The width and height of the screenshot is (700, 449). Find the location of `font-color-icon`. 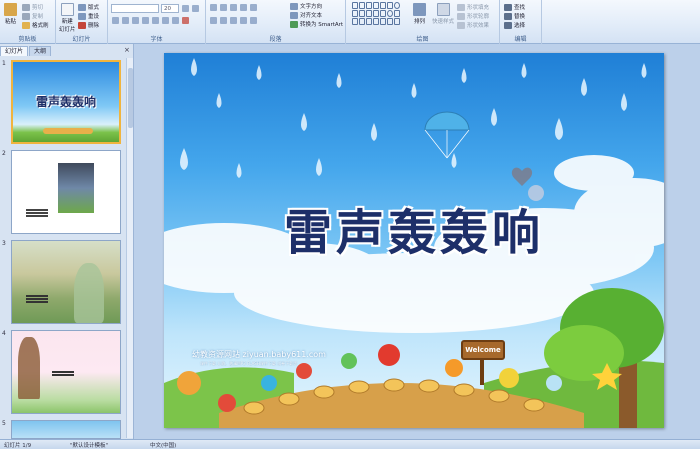

font-color-icon is located at coordinates (185, 20).